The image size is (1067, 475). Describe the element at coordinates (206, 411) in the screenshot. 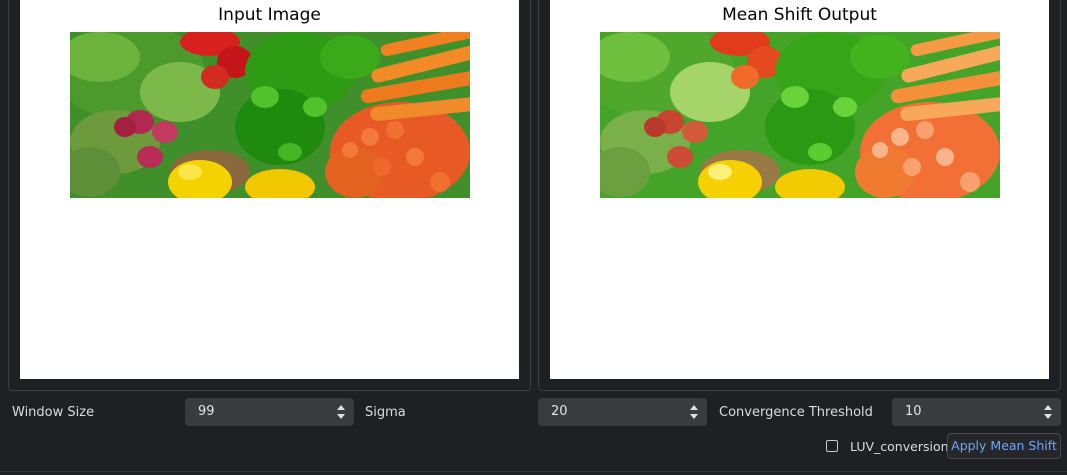

I see `window-size-value: 99` at that location.